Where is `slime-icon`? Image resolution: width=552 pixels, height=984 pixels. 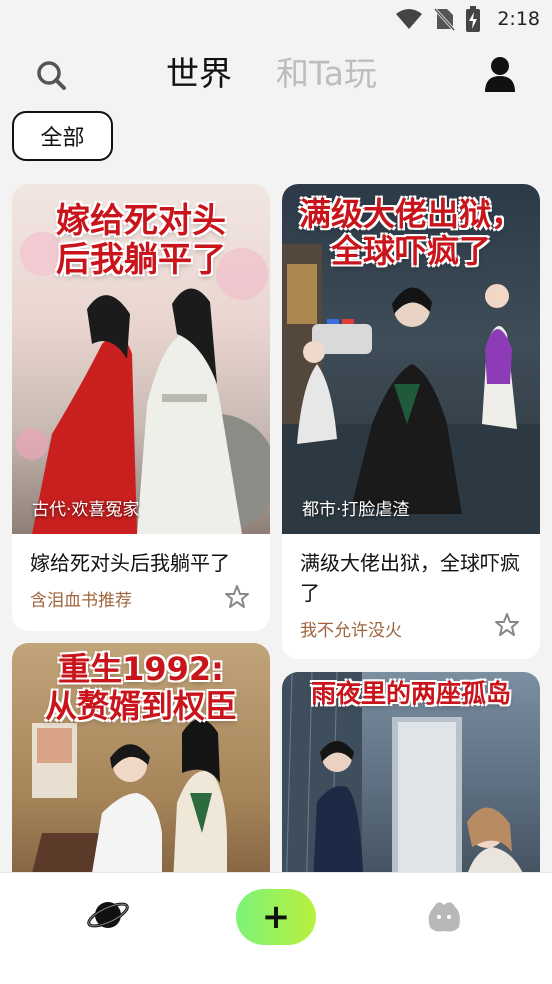
slime-icon is located at coordinates (444, 916).